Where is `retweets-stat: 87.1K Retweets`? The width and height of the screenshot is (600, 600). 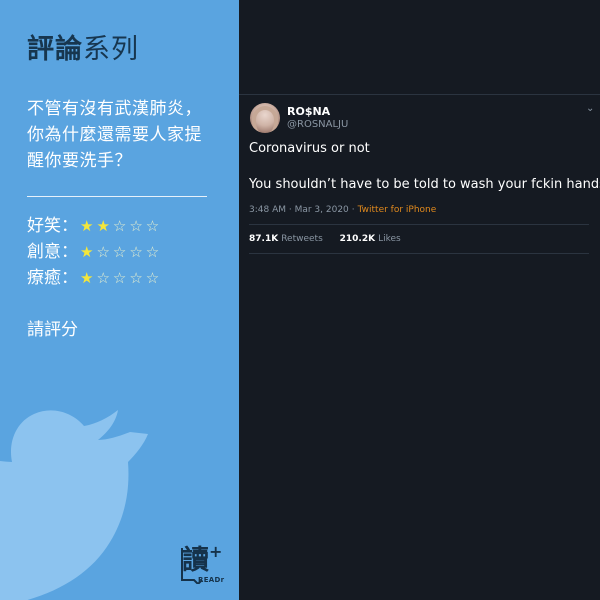
retweets-stat: 87.1K Retweets is located at coordinates (286, 239).